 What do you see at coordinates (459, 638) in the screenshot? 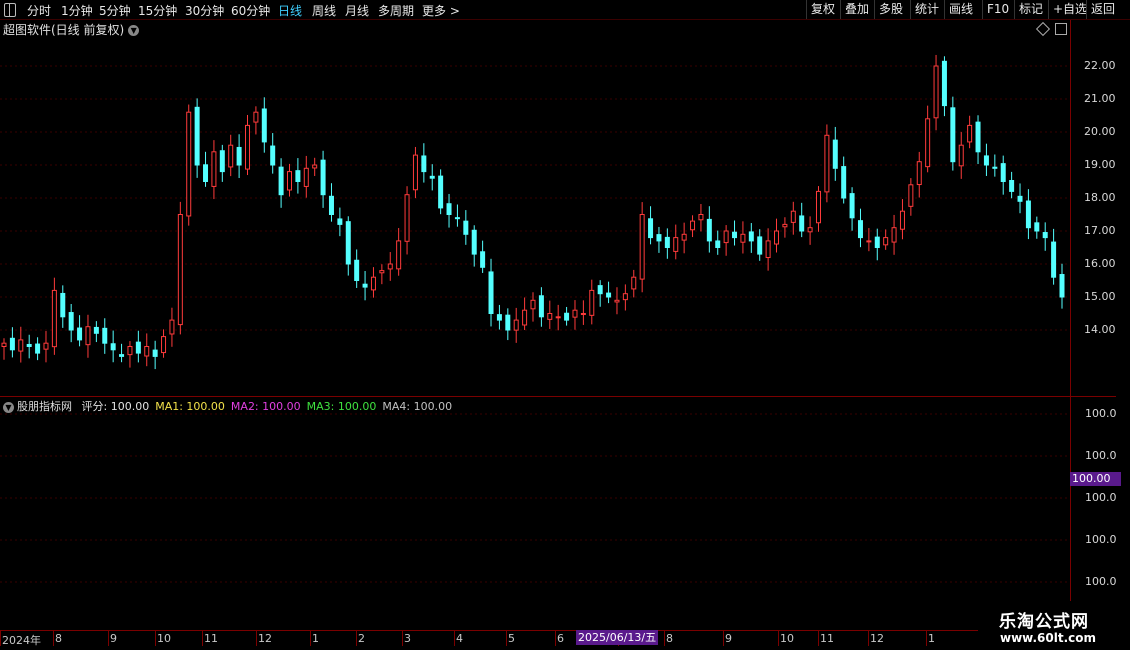
I see `time-label: 4` at bounding box center [459, 638].